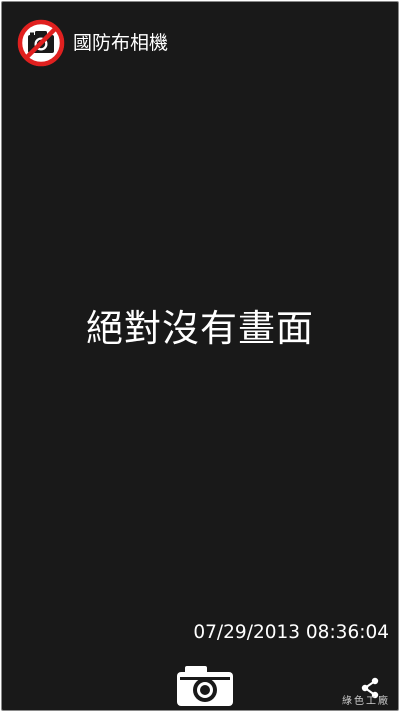 The width and height of the screenshot is (402, 713). I want to click on no-preview-message: 絕對沒有畫面, so click(200, 328).